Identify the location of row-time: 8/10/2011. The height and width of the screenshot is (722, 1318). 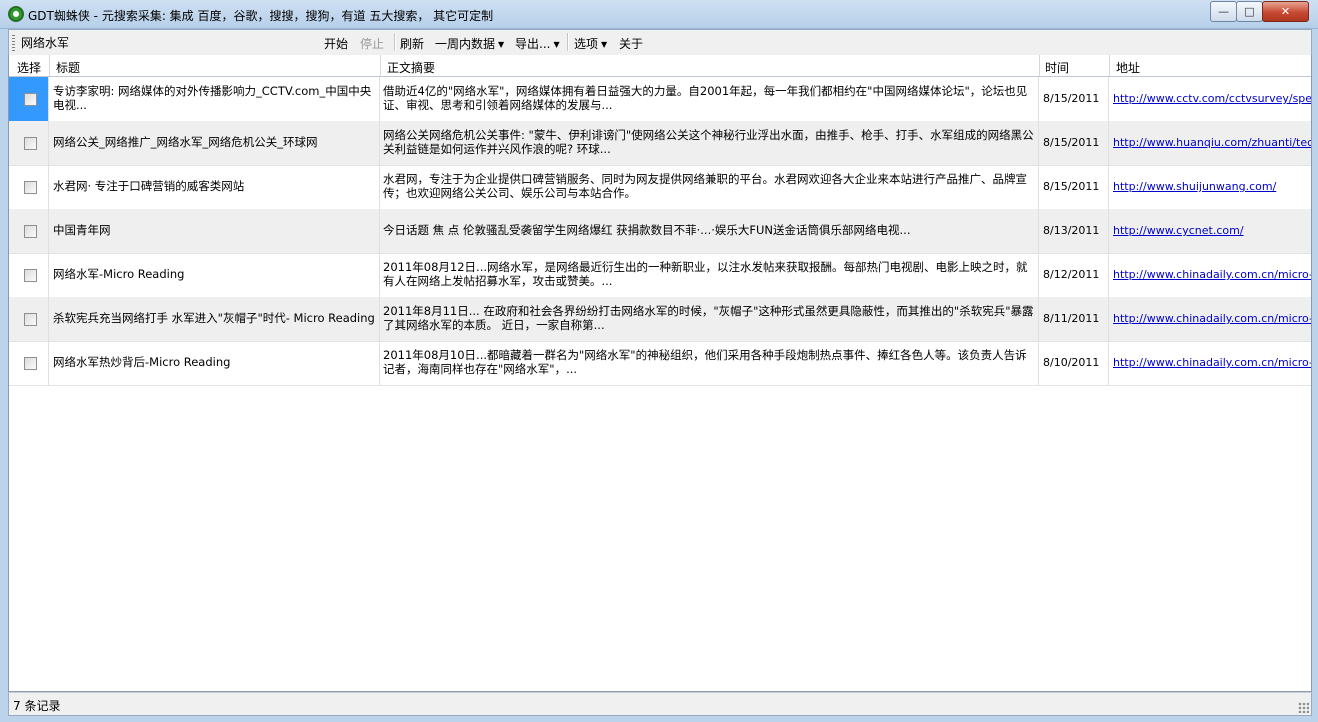
(1071, 362).